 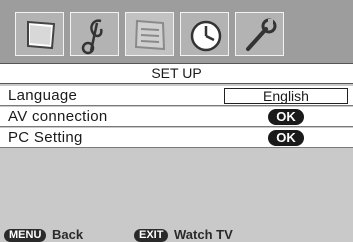 I want to click on timer-tab, so click(x=204, y=34).